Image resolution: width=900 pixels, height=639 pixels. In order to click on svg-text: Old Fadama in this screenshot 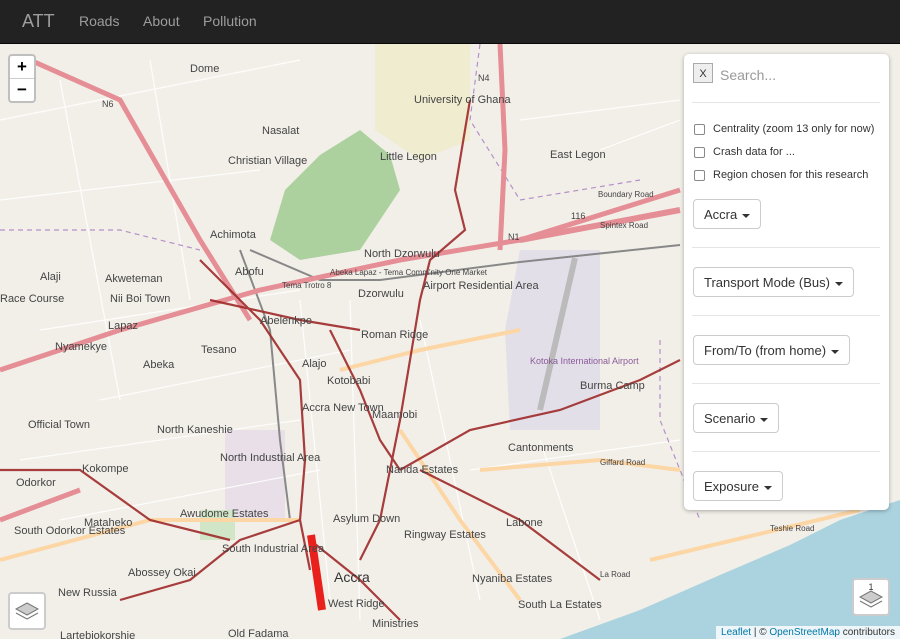, I will do `click(258, 633)`.